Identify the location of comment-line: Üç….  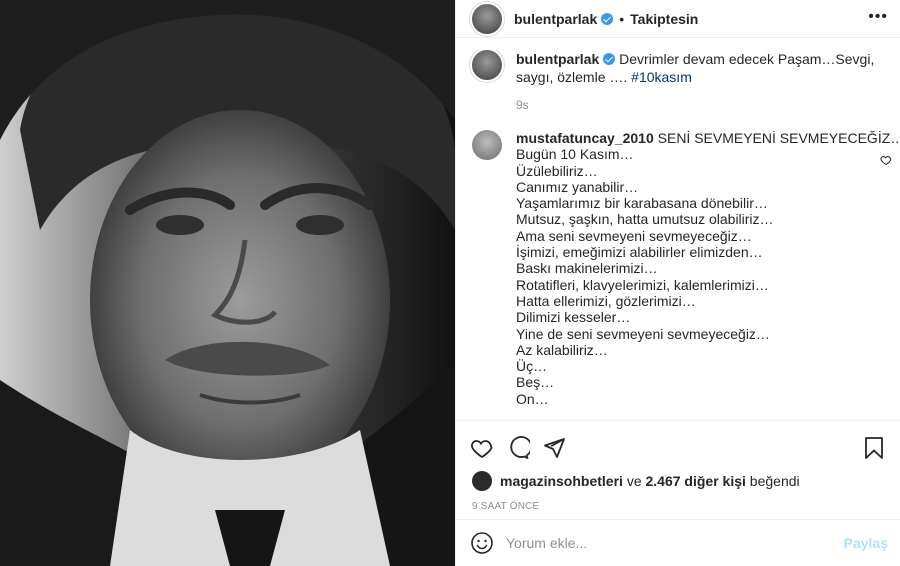
(532, 366).